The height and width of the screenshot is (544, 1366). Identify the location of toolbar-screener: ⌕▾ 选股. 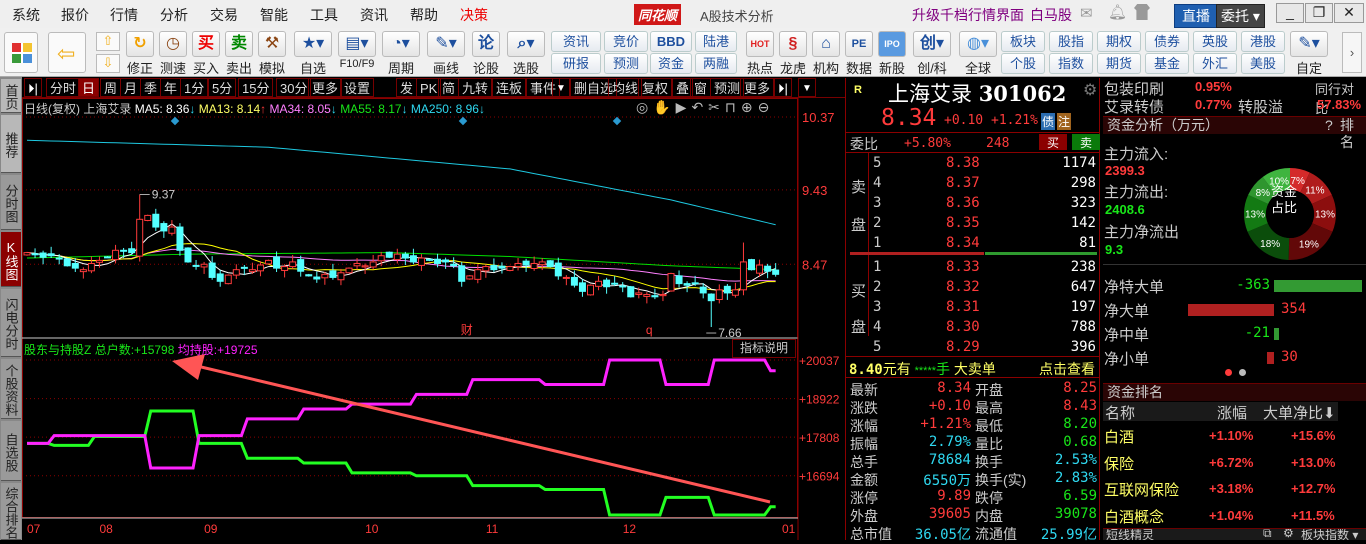
(526, 54).